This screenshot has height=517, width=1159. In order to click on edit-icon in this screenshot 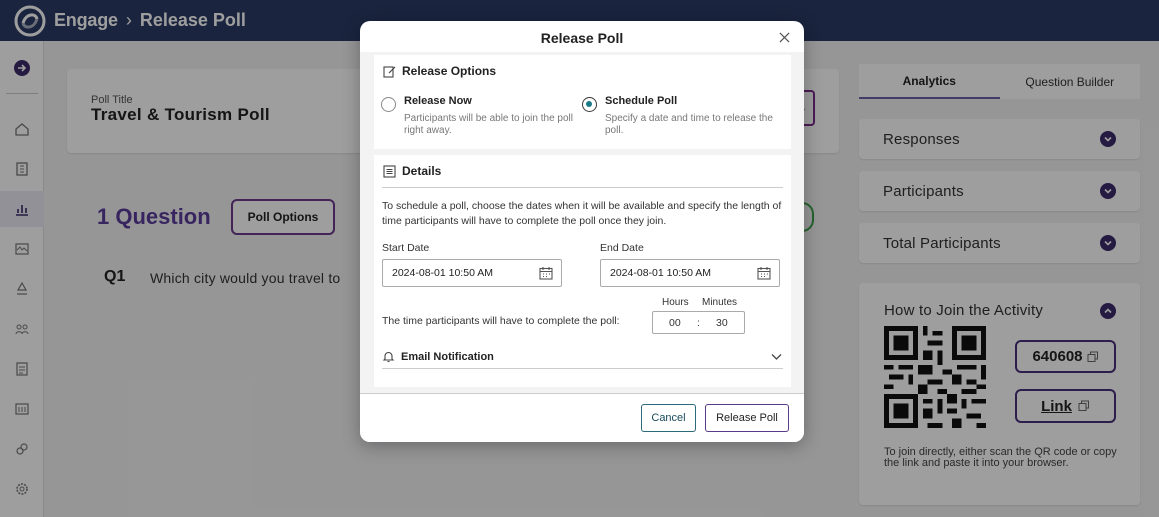, I will do `click(389, 71)`.